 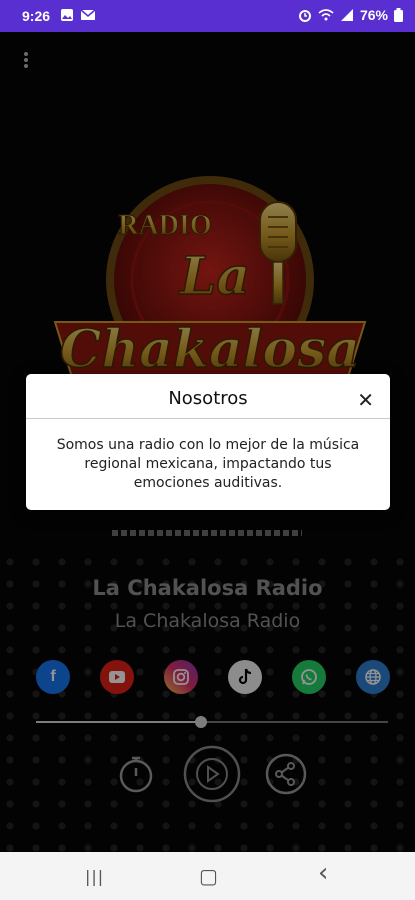 What do you see at coordinates (208, 418) in the screenshot?
I see `dialog-divider` at bounding box center [208, 418].